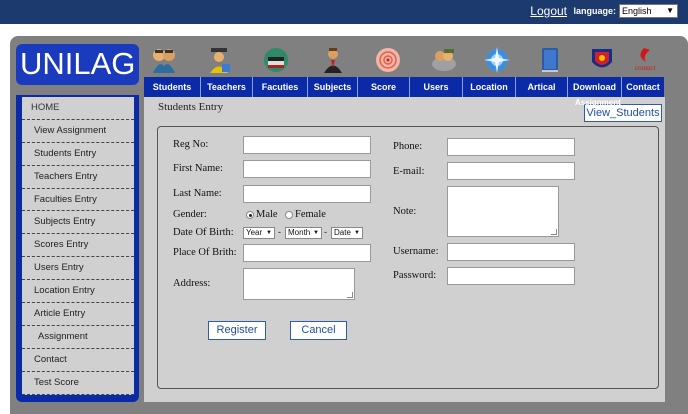  I want to click on cancel-button: Cancel, so click(318, 330).